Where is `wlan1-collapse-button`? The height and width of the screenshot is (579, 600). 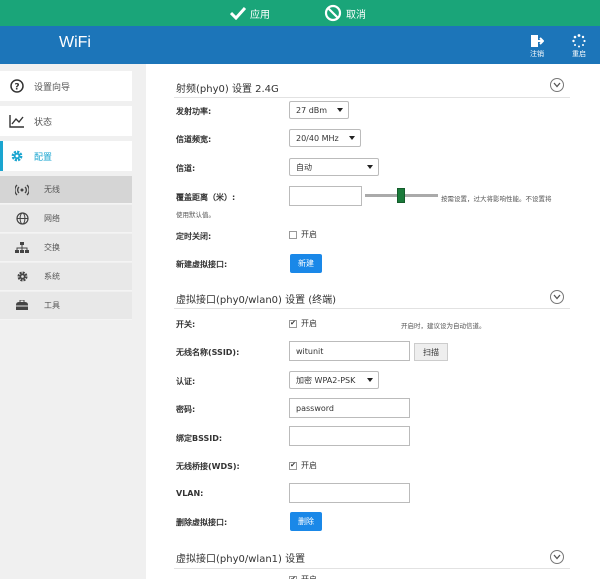
wlan1-collapse-button is located at coordinates (557, 557).